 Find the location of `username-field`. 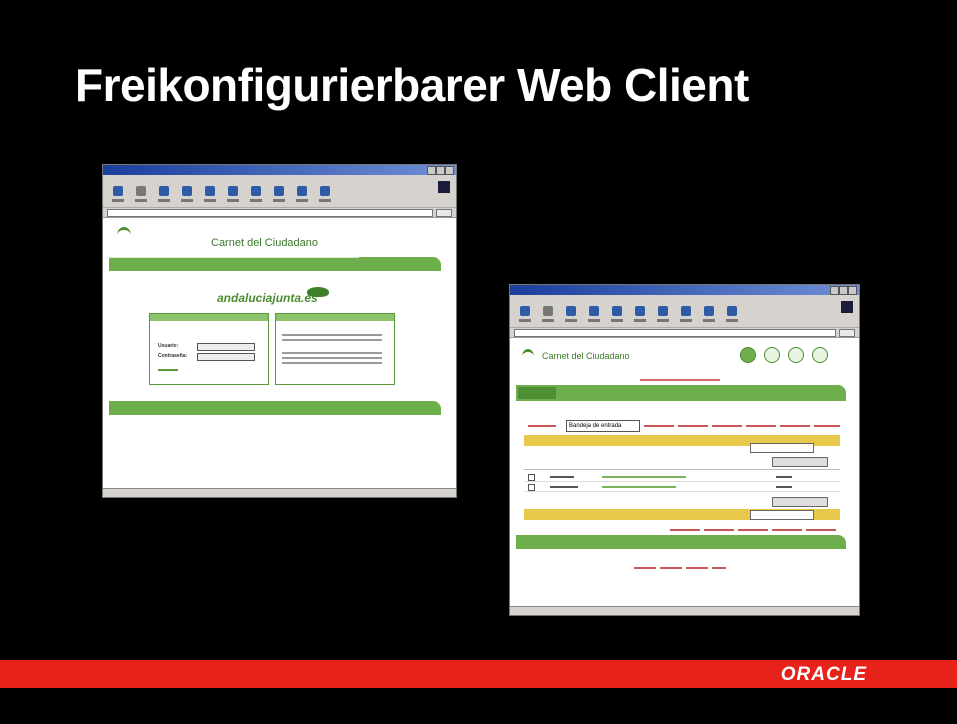

username-field is located at coordinates (226, 347).